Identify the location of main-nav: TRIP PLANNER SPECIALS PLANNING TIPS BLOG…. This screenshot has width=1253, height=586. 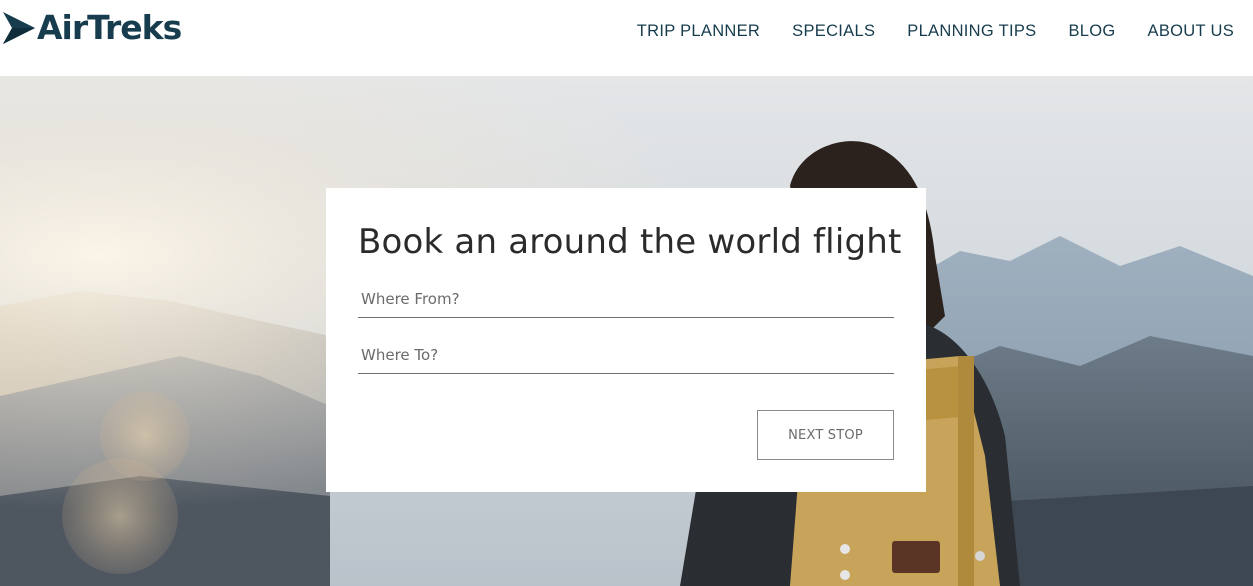
(919, 31).